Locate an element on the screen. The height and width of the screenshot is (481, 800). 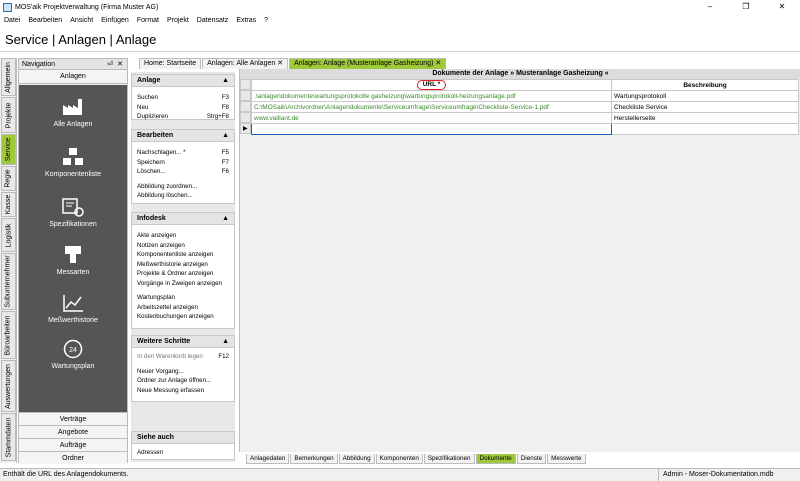
tab-alle-anlagen: Anlagen: Alle Anlagen ✕ is located at coordinates (245, 63).